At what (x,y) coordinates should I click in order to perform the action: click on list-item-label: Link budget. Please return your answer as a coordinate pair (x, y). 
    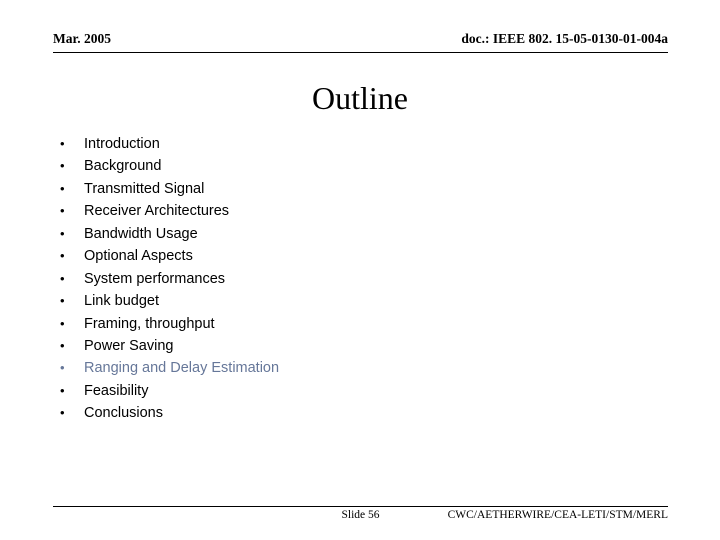
    Looking at the image, I should click on (121, 301).